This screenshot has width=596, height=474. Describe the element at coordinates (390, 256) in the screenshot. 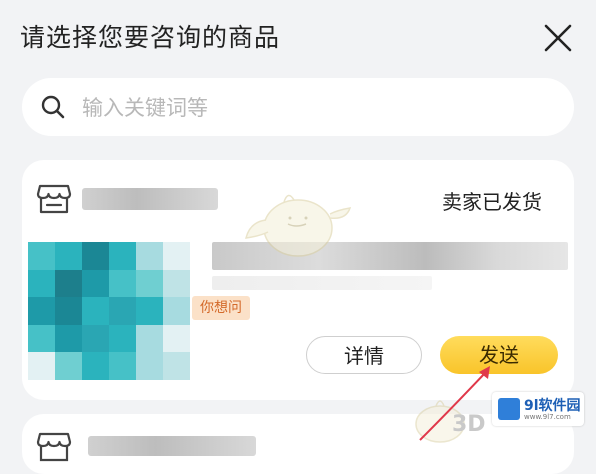

I see `product-title-redacted` at that location.